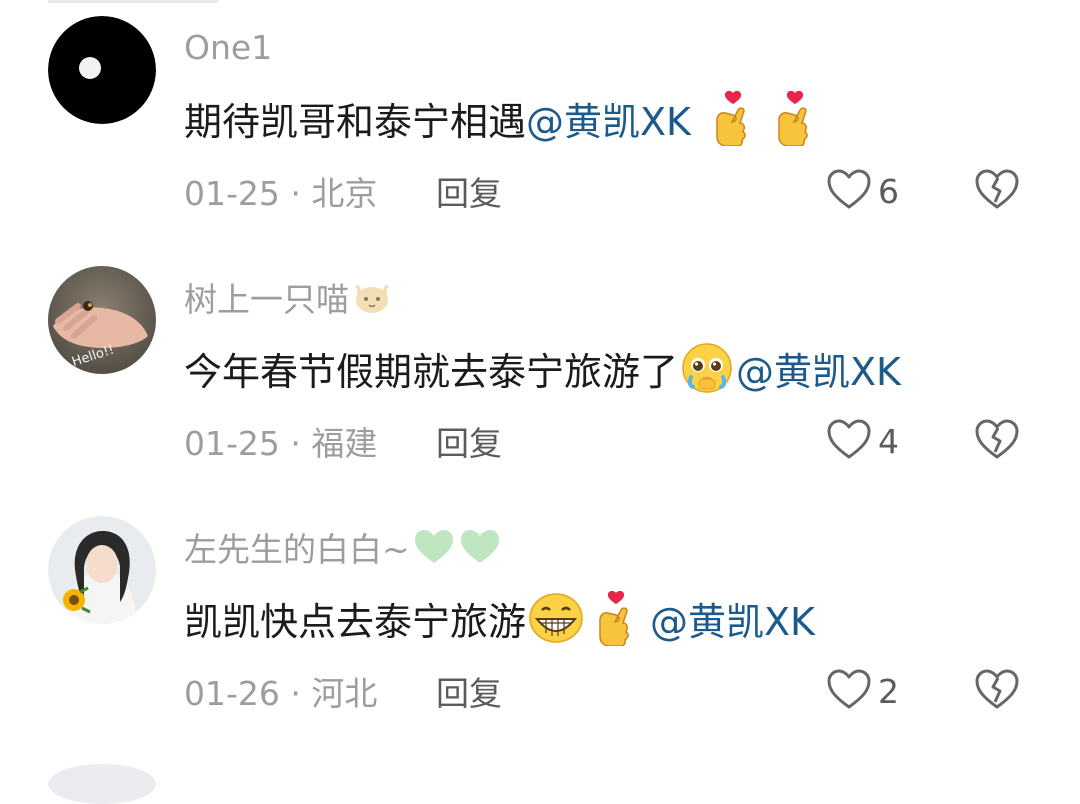 This screenshot has height=804, width=1080. I want to click on comment-username: 树上一只喵, so click(288, 297).